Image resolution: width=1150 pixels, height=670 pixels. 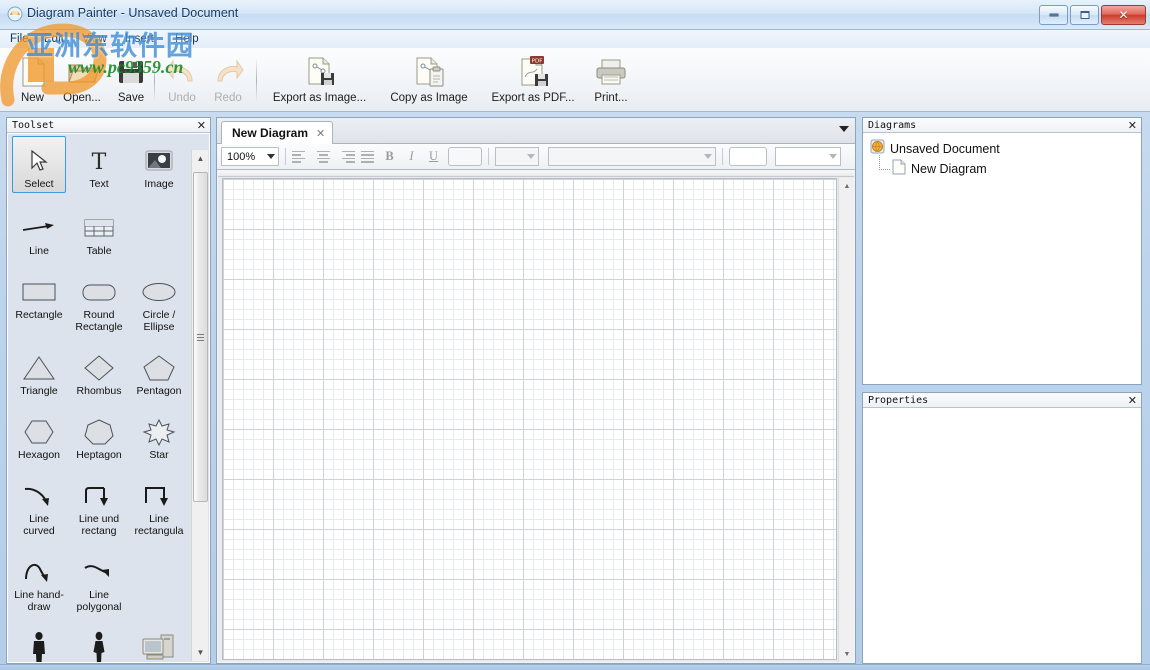 What do you see at coordinates (575, 39) in the screenshot?
I see `menu-bar: File Edit View Insert Help` at bounding box center [575, 39].